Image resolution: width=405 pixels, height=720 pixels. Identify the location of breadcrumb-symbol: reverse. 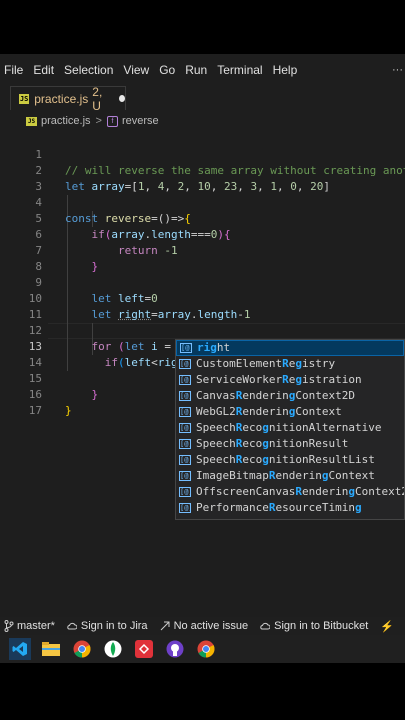
(140, 121).